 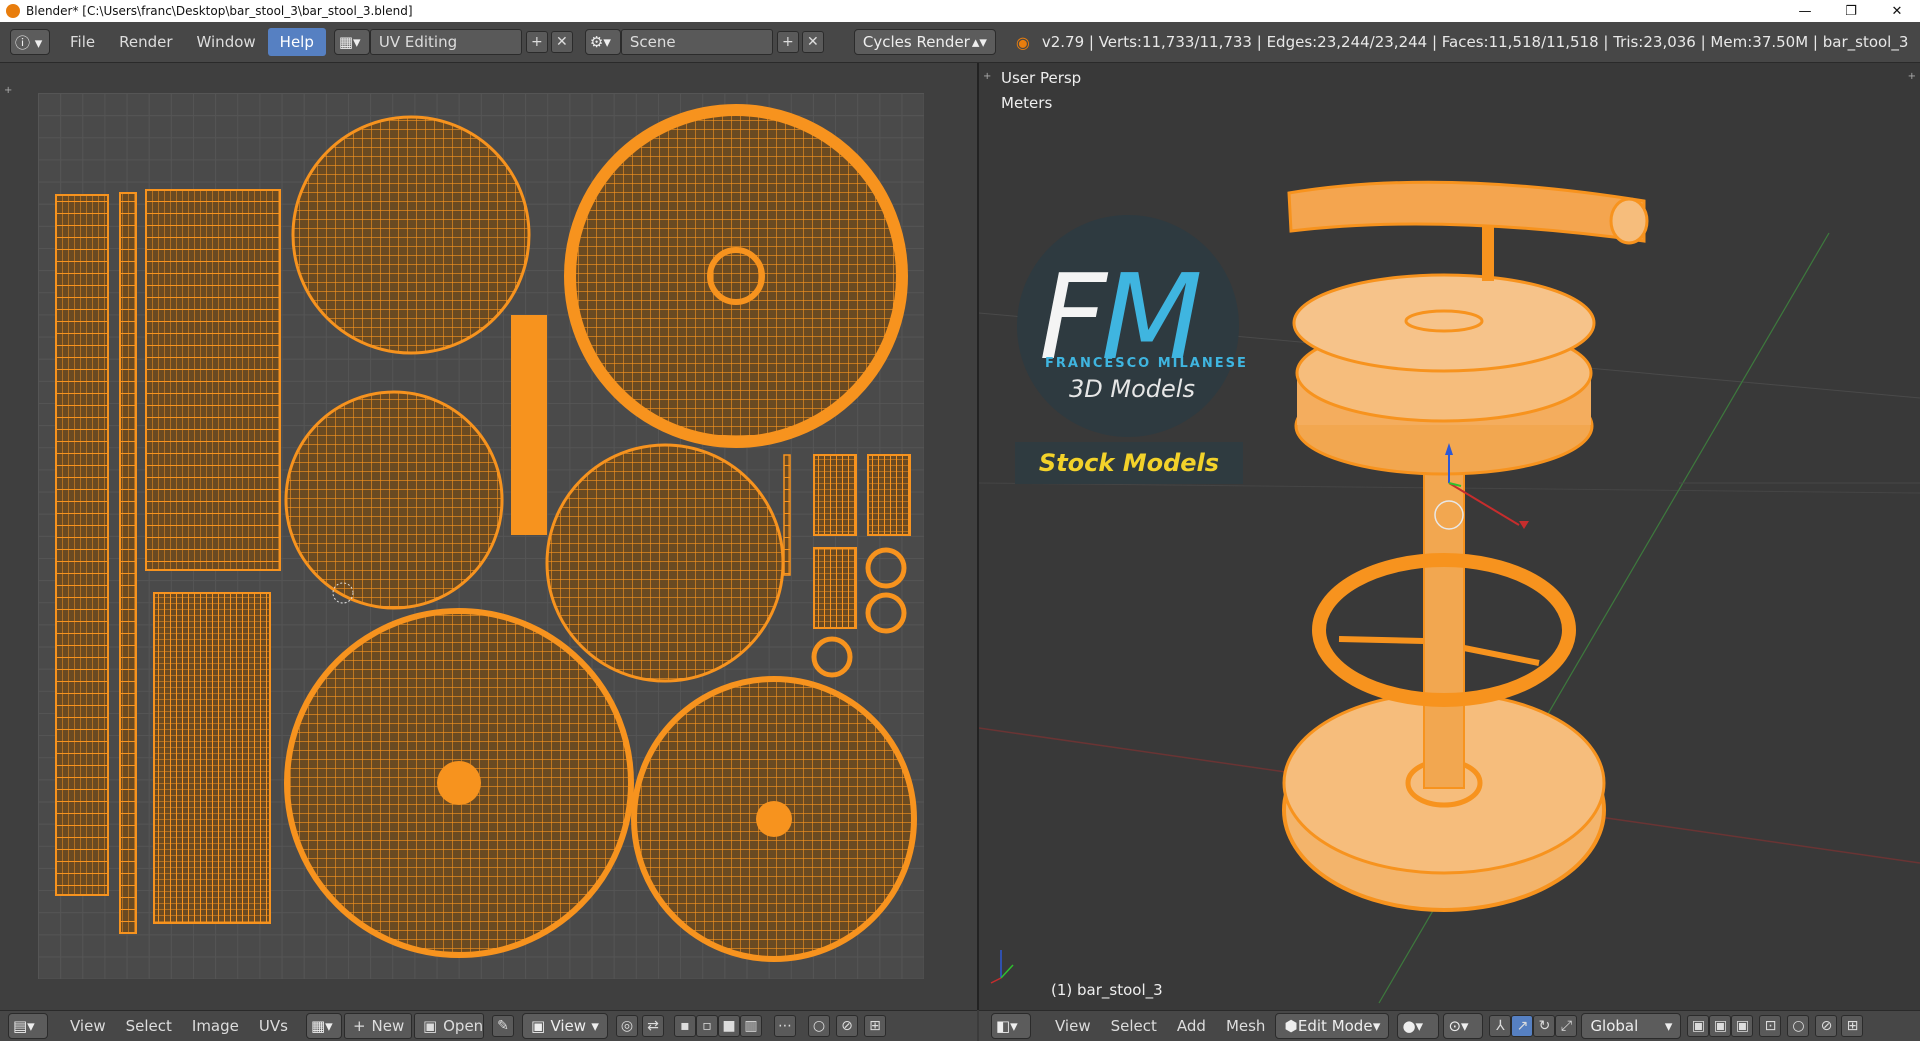 I want to click on region-toggle-icon: +, so click(x=8, y=90).